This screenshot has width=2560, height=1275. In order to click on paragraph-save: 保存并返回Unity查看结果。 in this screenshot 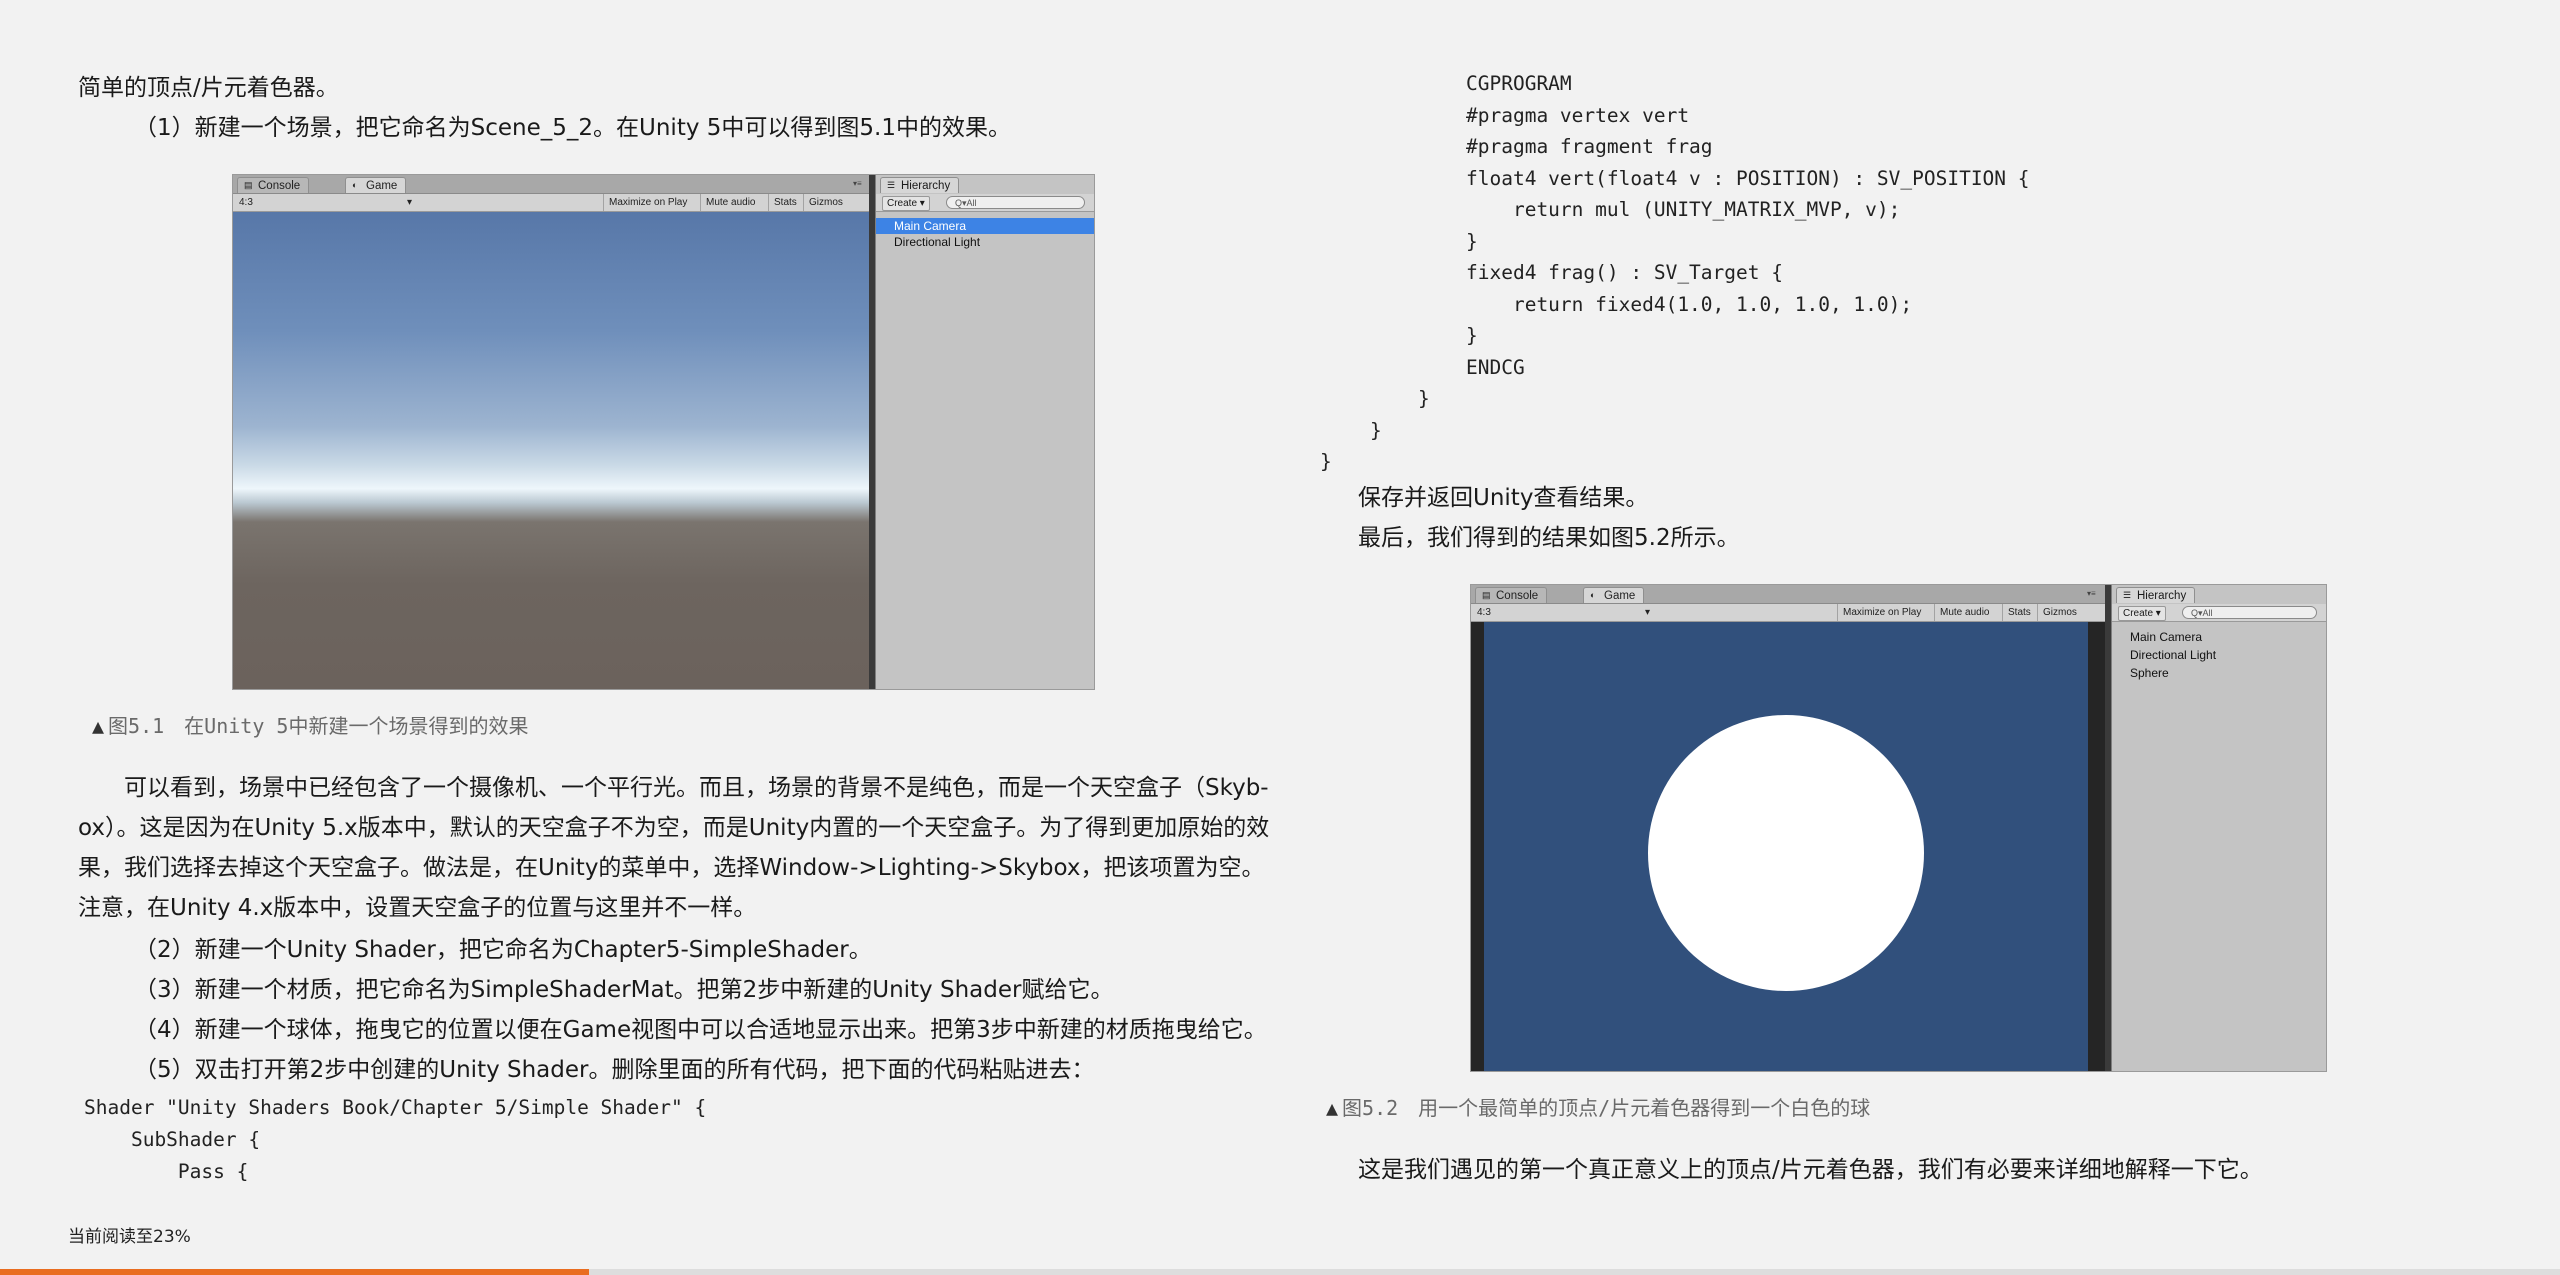, I will do `click(1503, 498)`.